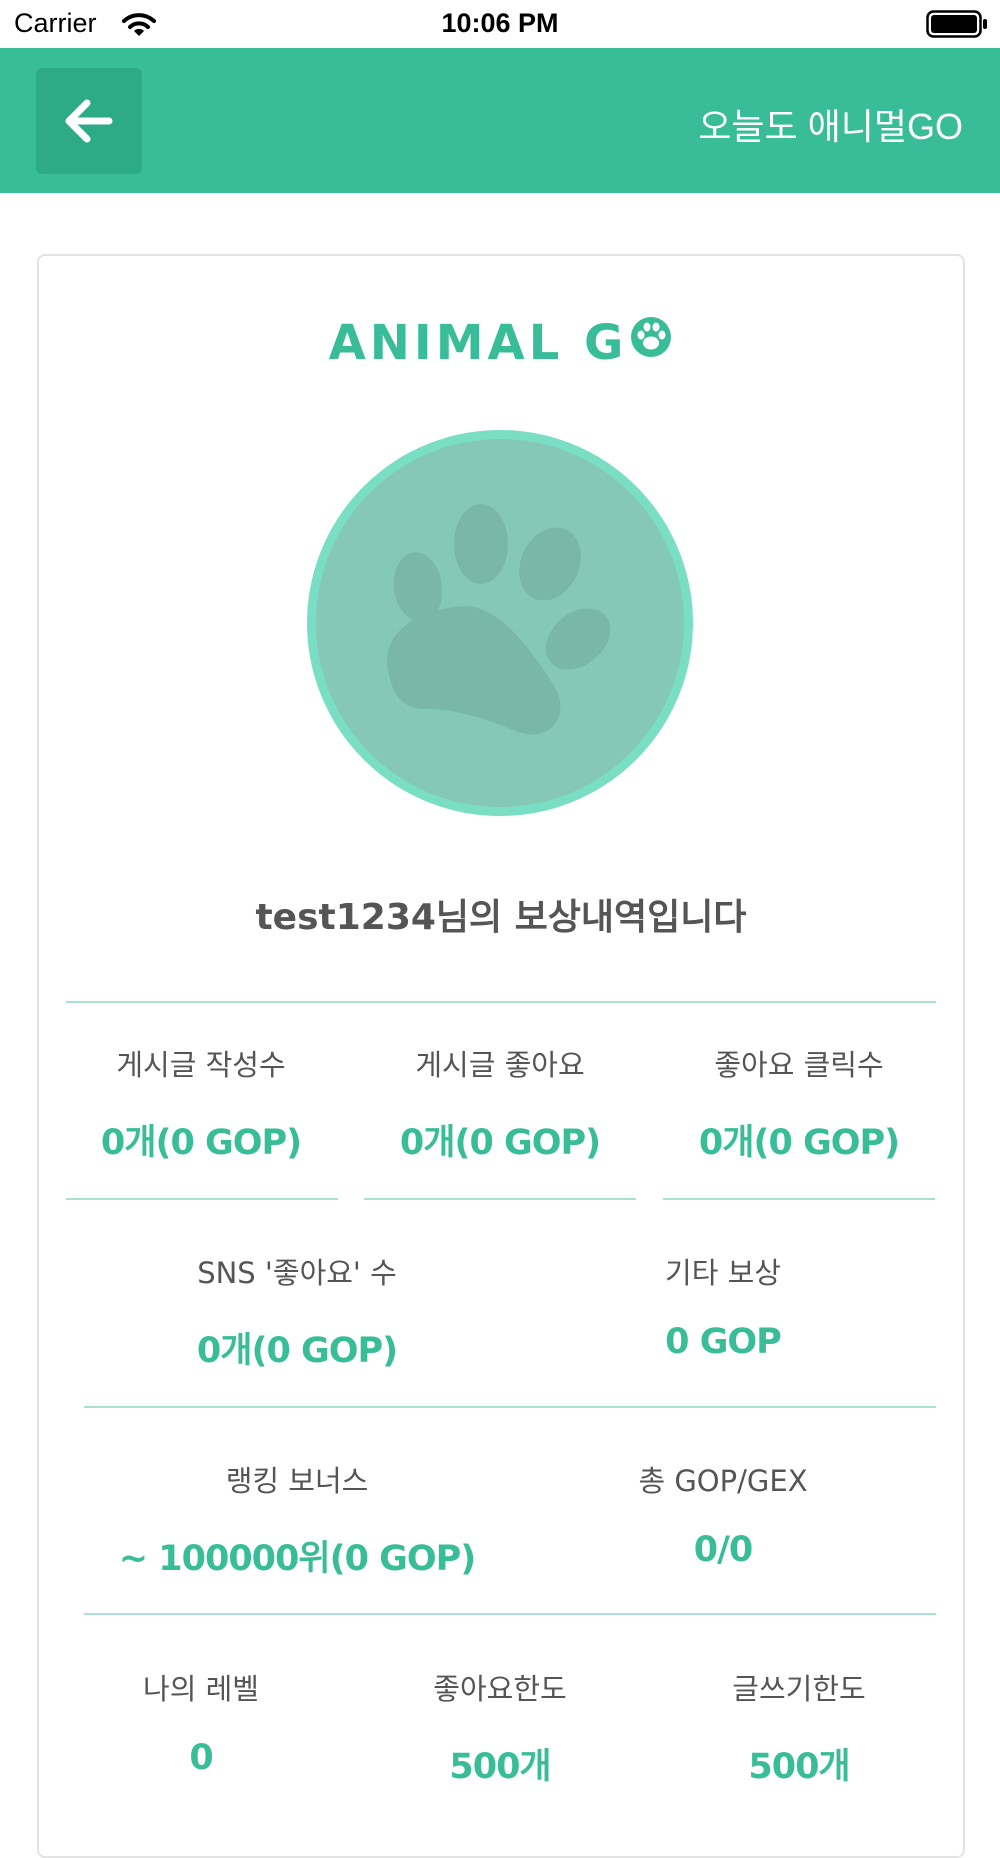 This screenshot has width=1000, height=1858. What do you see at coordinates (501, 917) in the screenshot?
I see `reward-headline: test1234님의 보상내역입니다` at bounding box center [501, 917].